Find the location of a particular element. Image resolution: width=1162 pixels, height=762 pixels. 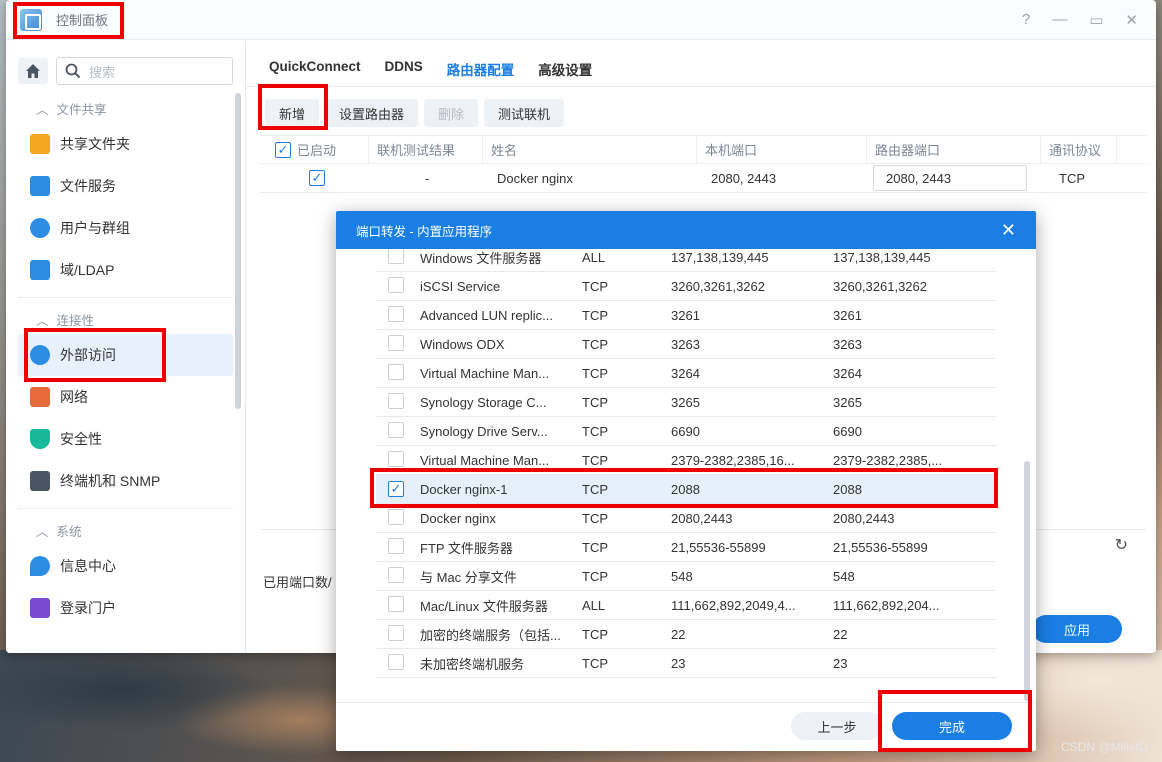

help-icon: ? is located at coordinates (1026, 20).